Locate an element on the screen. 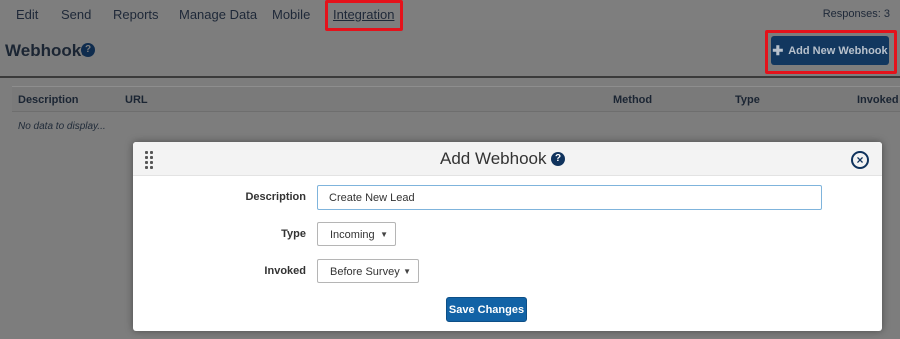 This screenshot has height=339, width=900. description-label: Description is located at coordinates (275, 197).